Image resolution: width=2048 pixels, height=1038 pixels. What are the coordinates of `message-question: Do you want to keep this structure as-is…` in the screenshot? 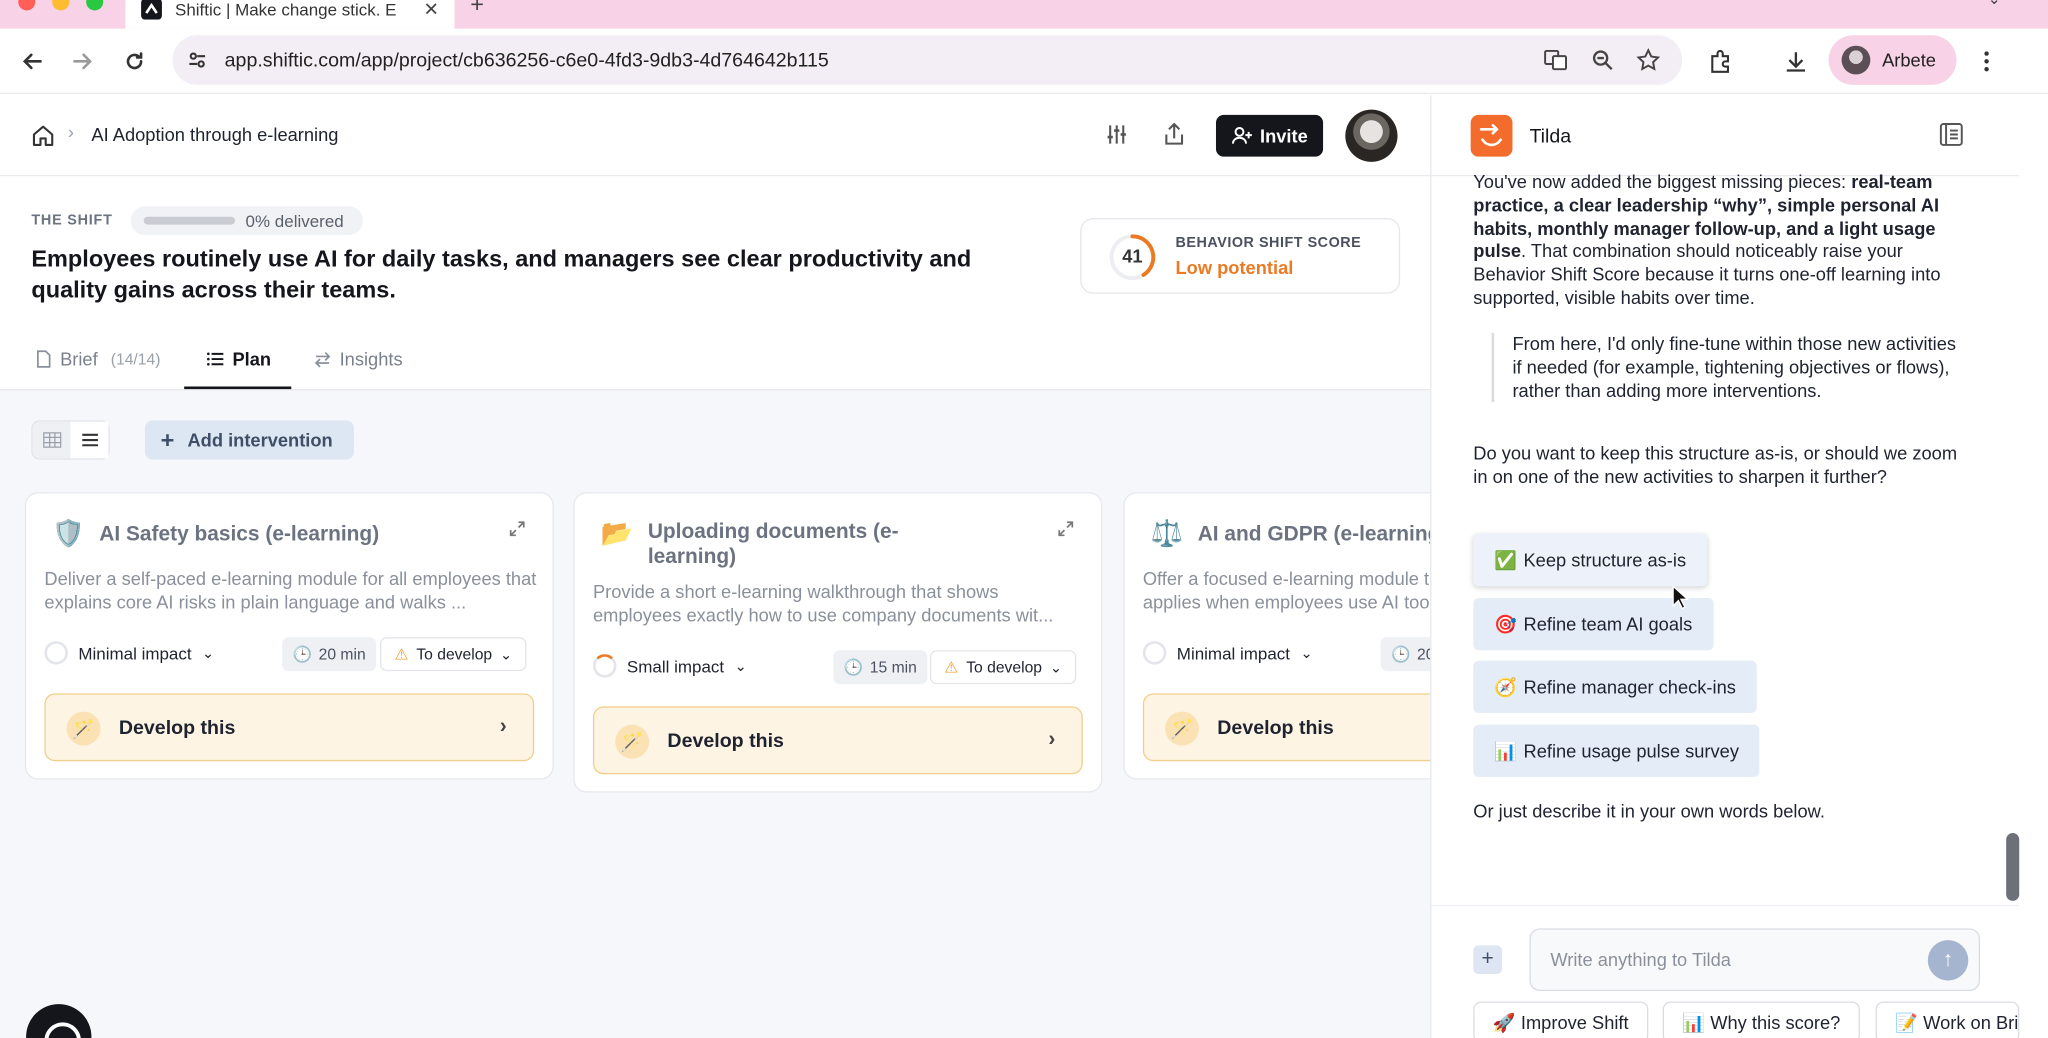 It's located at (1715, 464).